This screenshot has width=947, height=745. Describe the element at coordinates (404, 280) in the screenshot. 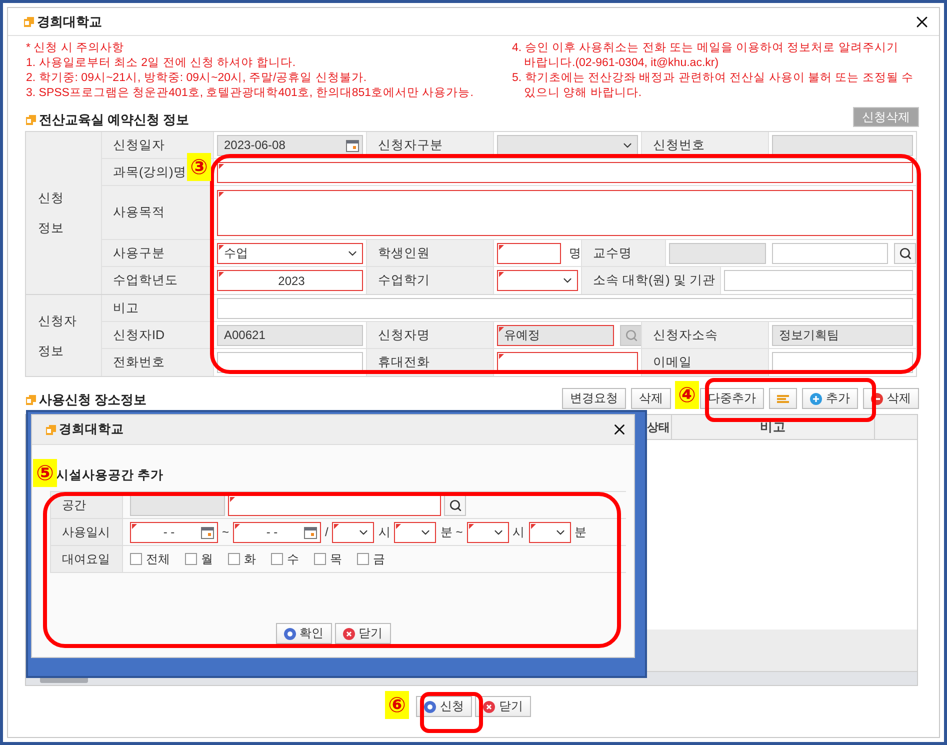

I see `field-label: 수업학기` at that location.